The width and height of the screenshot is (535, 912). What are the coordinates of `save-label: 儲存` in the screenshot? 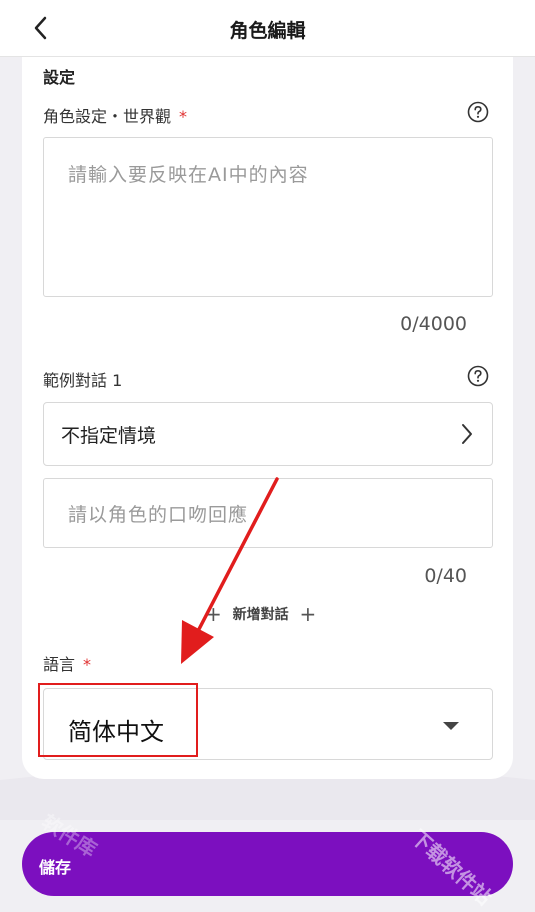 It's located at (55, 867).